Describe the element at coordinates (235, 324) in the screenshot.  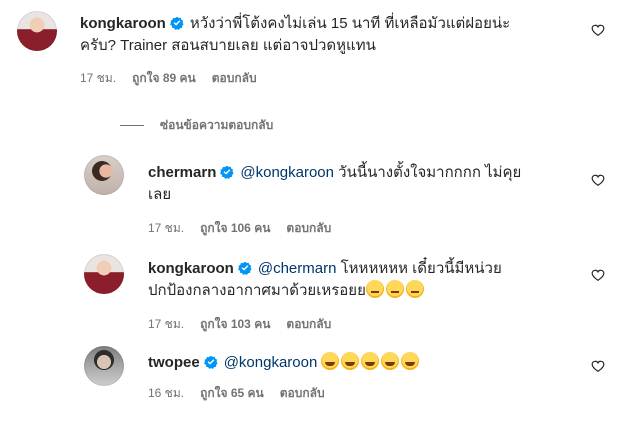
I see `likes-count: ถูกใจ 103 คน` at that location.